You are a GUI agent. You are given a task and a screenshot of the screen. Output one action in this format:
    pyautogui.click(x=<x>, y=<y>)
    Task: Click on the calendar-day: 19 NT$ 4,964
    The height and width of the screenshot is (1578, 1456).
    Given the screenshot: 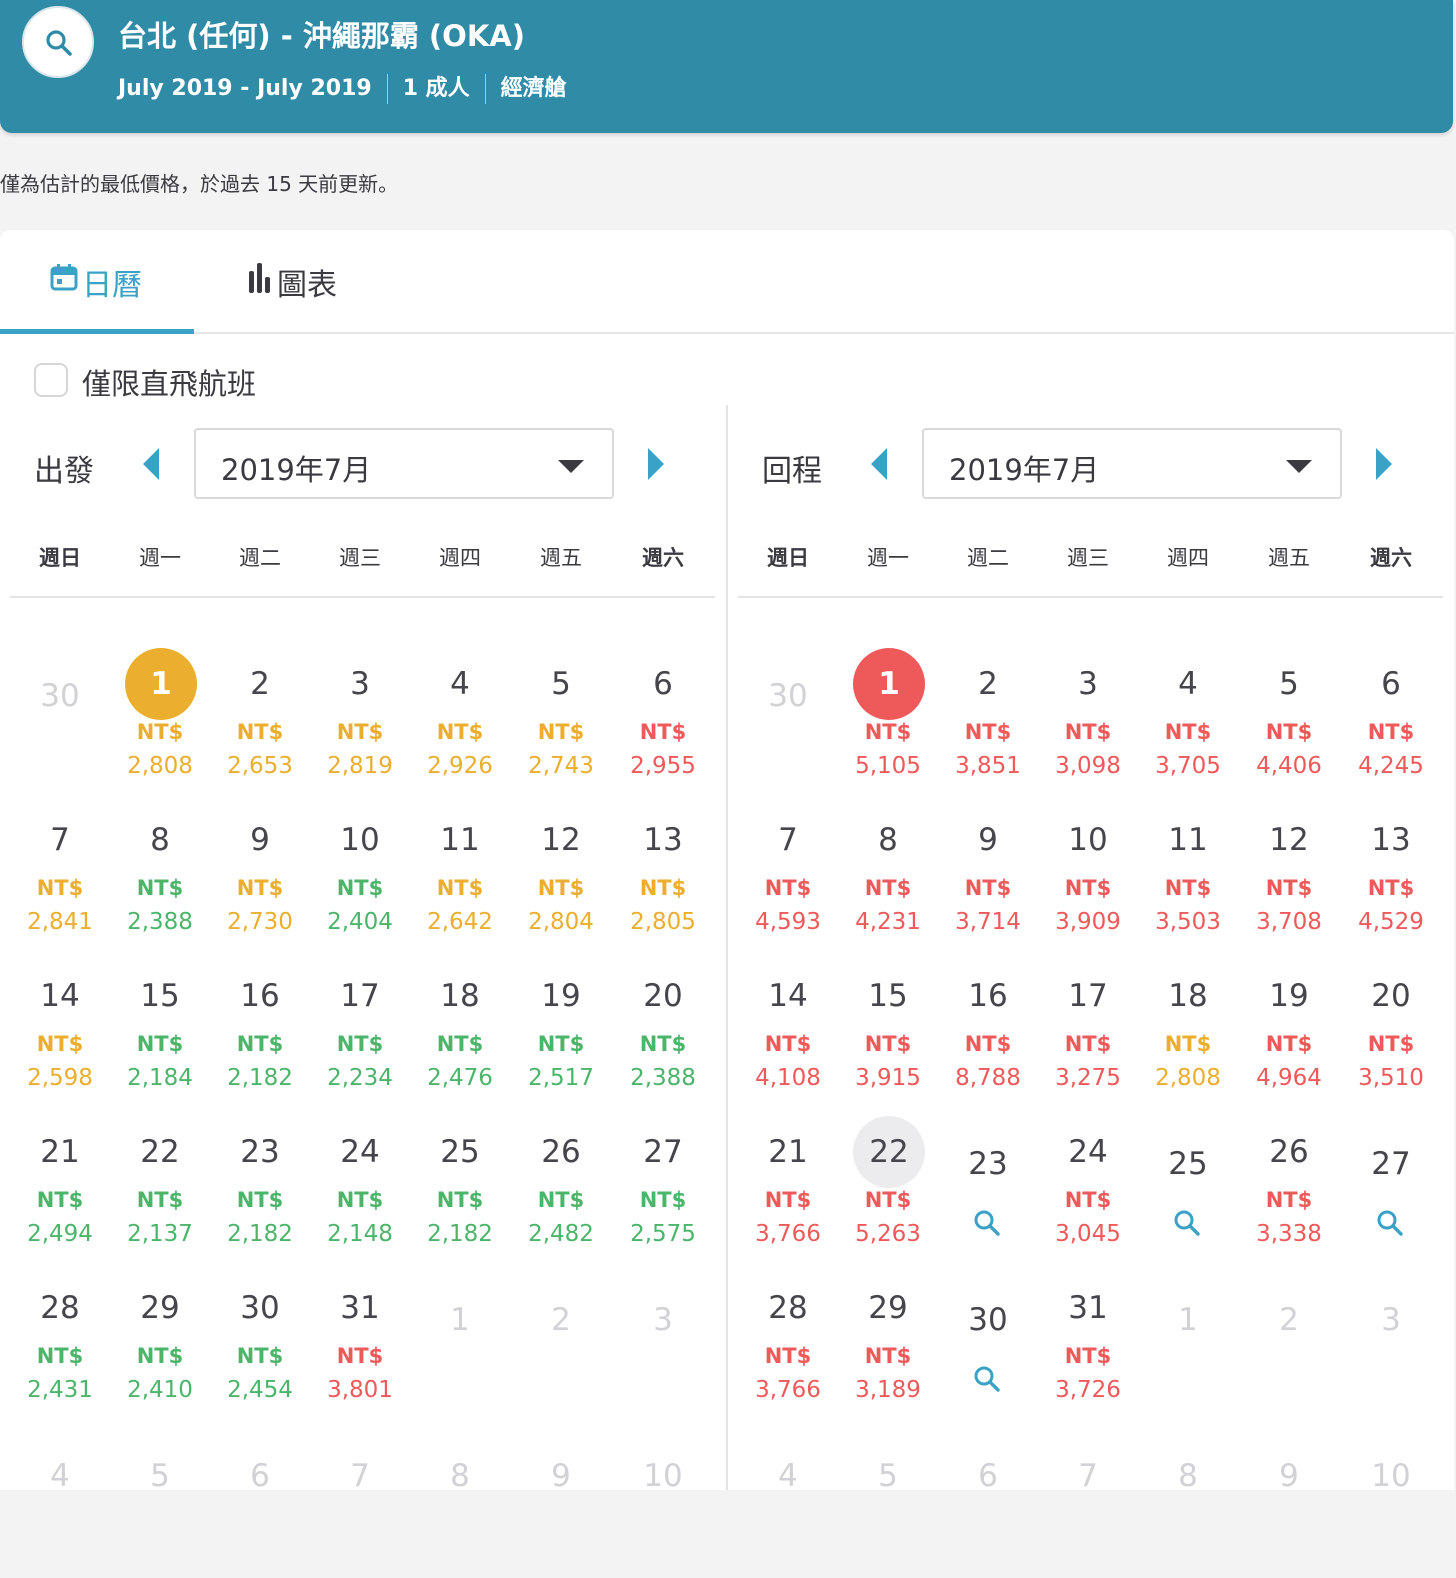 What is the action you would take?
    pyautogui.click(x=1289, y=1035)
    